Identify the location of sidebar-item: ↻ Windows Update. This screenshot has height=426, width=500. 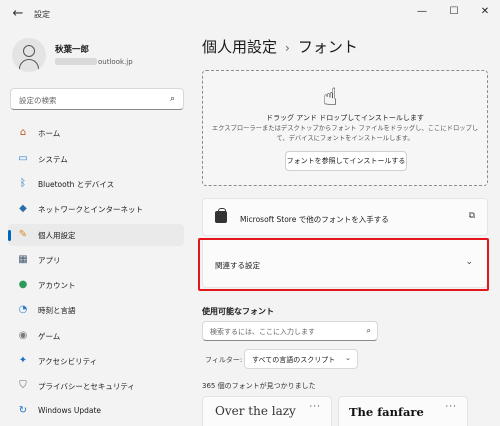
(96, 411).